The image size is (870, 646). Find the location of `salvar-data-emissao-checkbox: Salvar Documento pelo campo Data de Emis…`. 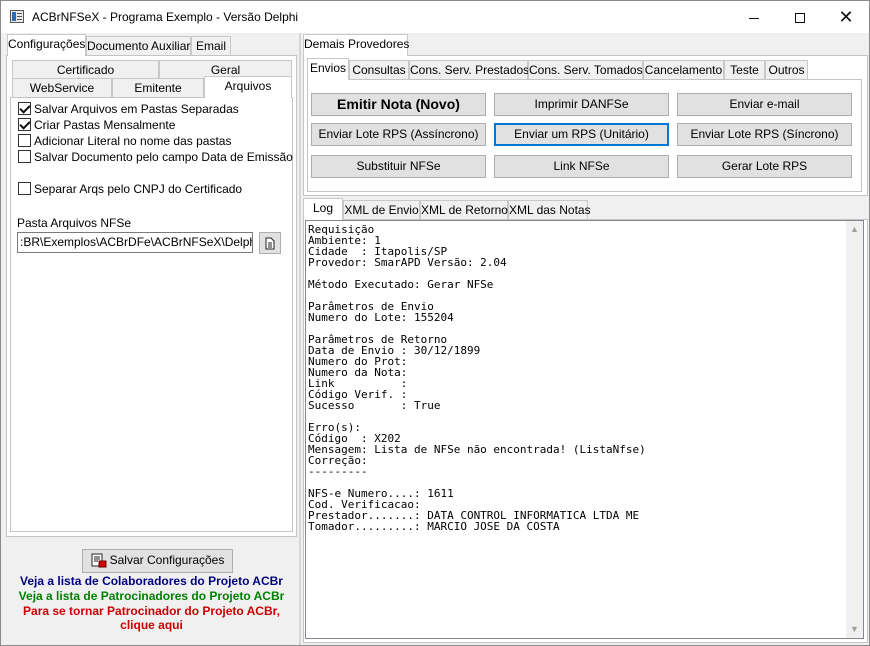

salvar-data-emissao-checkbox: Salvar Documento pelo campo Data de Emis… is located at coordinates (155, 157).